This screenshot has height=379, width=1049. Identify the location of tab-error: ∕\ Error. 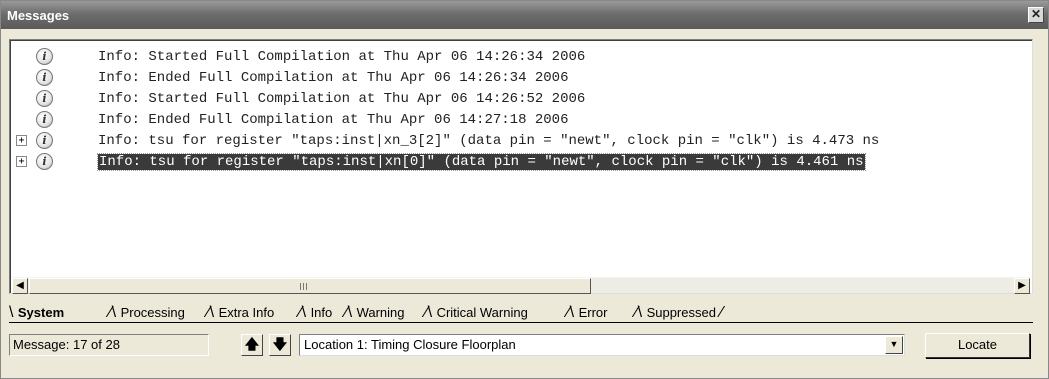
(587, 313).